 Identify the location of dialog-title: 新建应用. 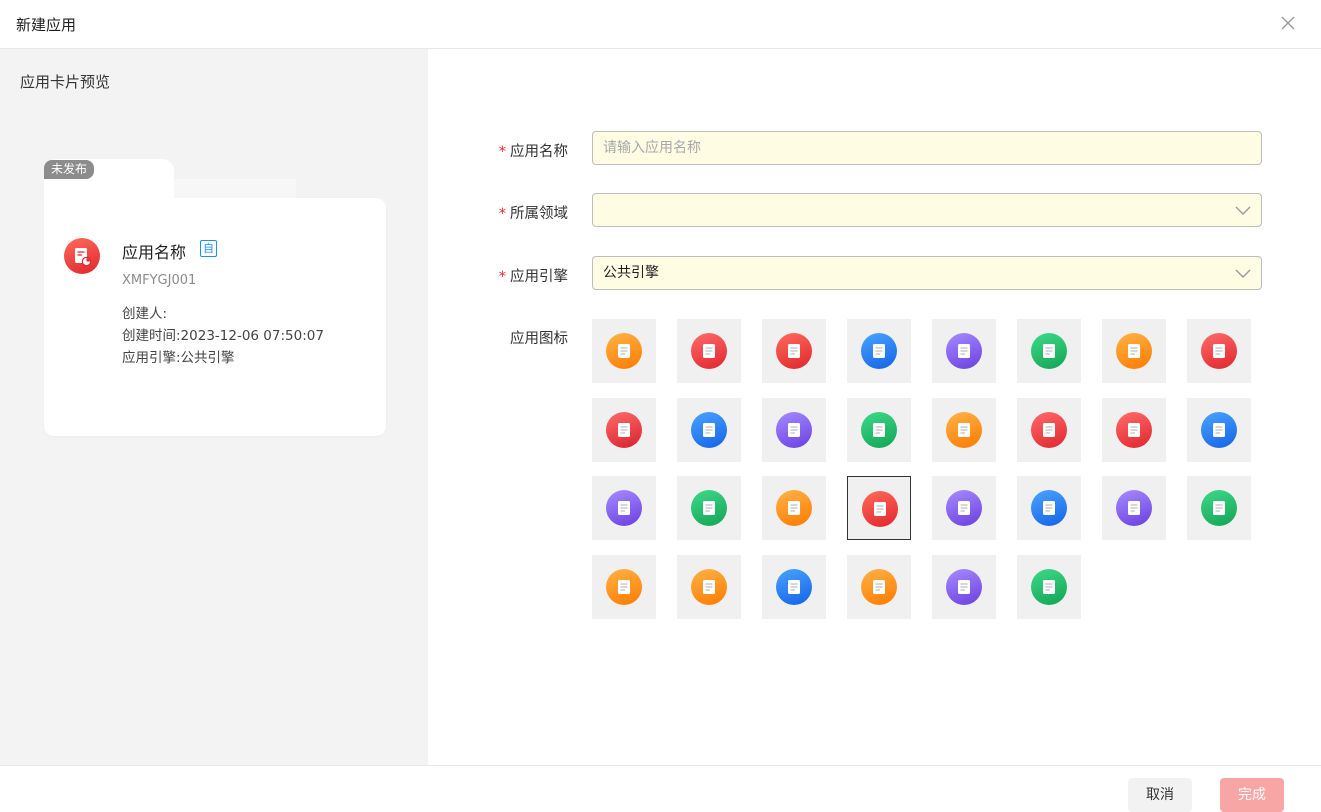
(46, 25).